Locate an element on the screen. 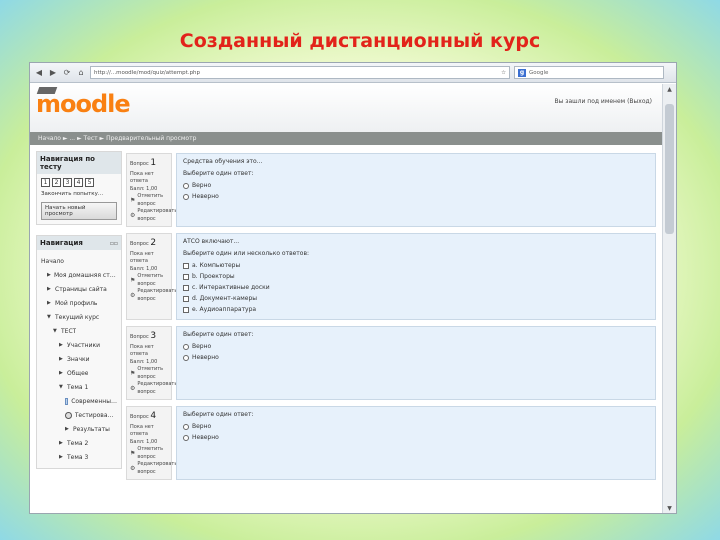 The height and width of the screenshot is (540, 720). question-number-button: 4 is located at coordinates (78, 182).